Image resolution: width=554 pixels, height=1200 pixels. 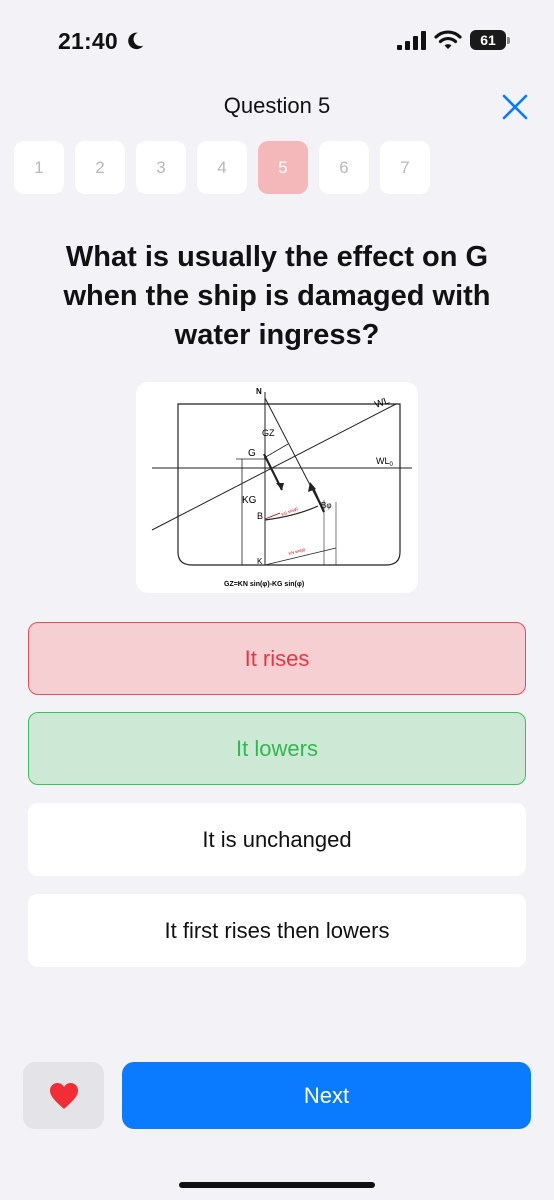 I want to click on step-label: 2, so click(x=100, y=167).